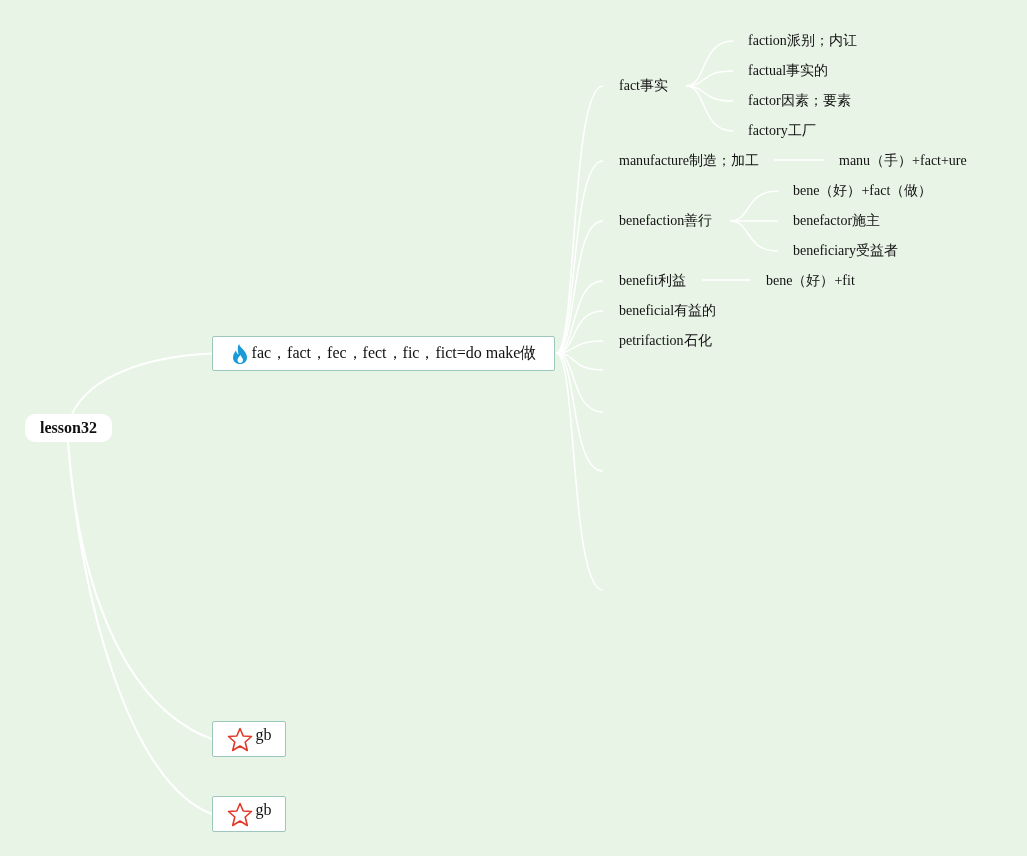  I want to click on topic-label: factory工厂, so click(782, 131).